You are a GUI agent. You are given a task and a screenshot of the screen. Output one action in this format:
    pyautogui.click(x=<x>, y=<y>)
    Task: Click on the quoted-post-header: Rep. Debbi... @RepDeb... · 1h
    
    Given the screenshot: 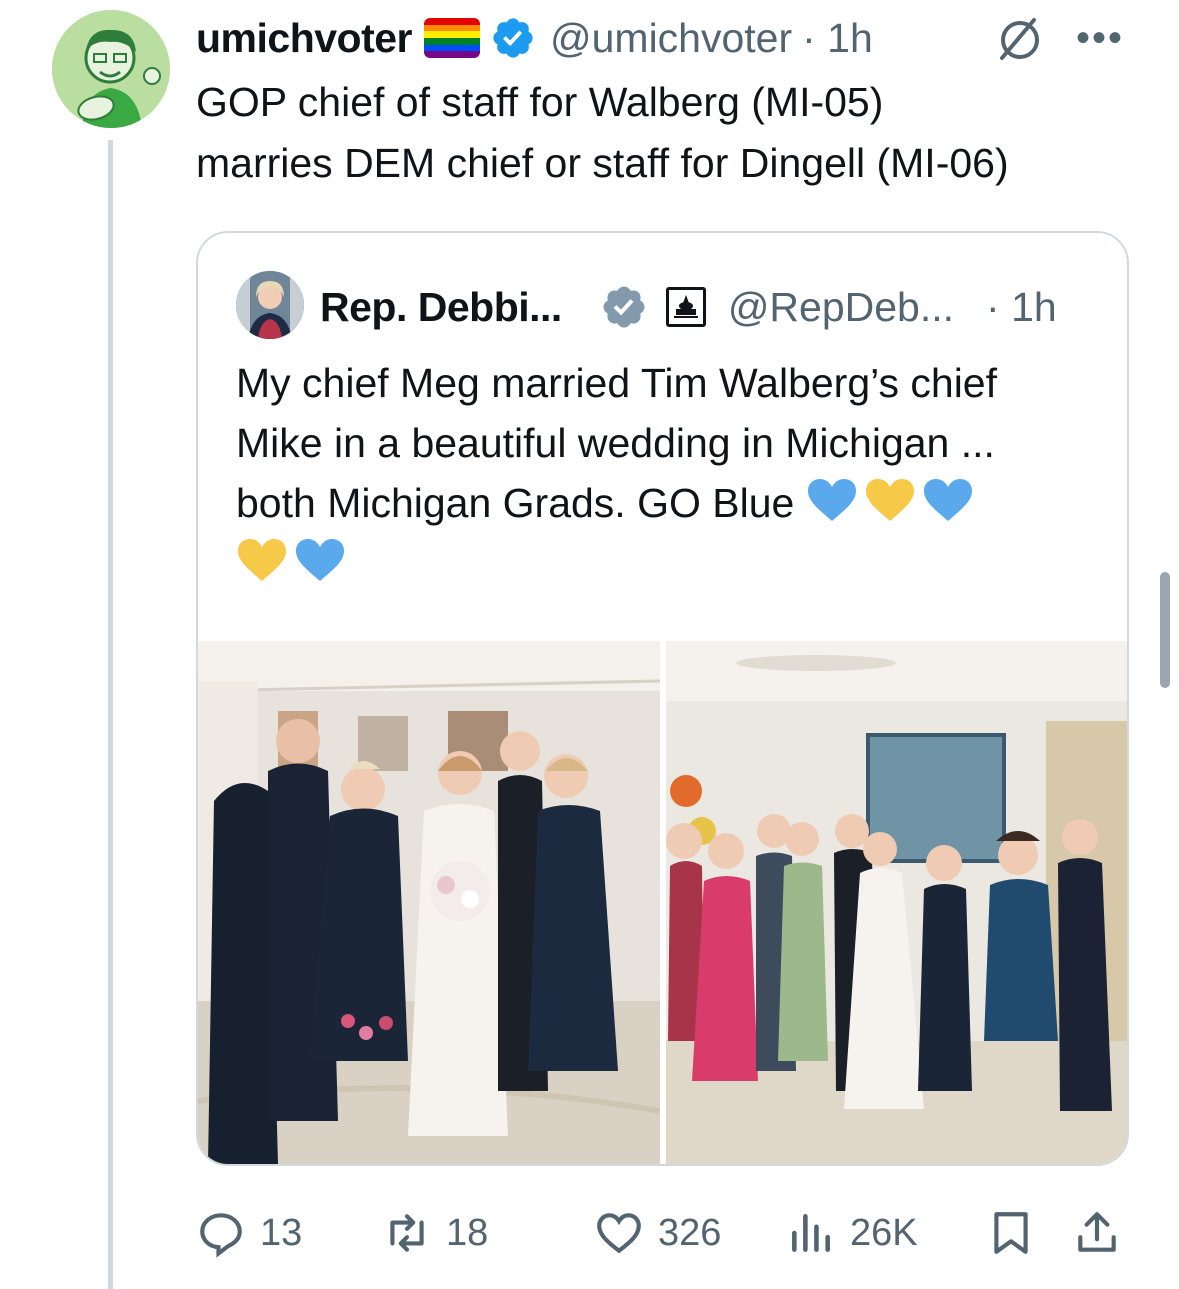 What is the action you would take?
    pyautogui.click(x=688, y=307)
    